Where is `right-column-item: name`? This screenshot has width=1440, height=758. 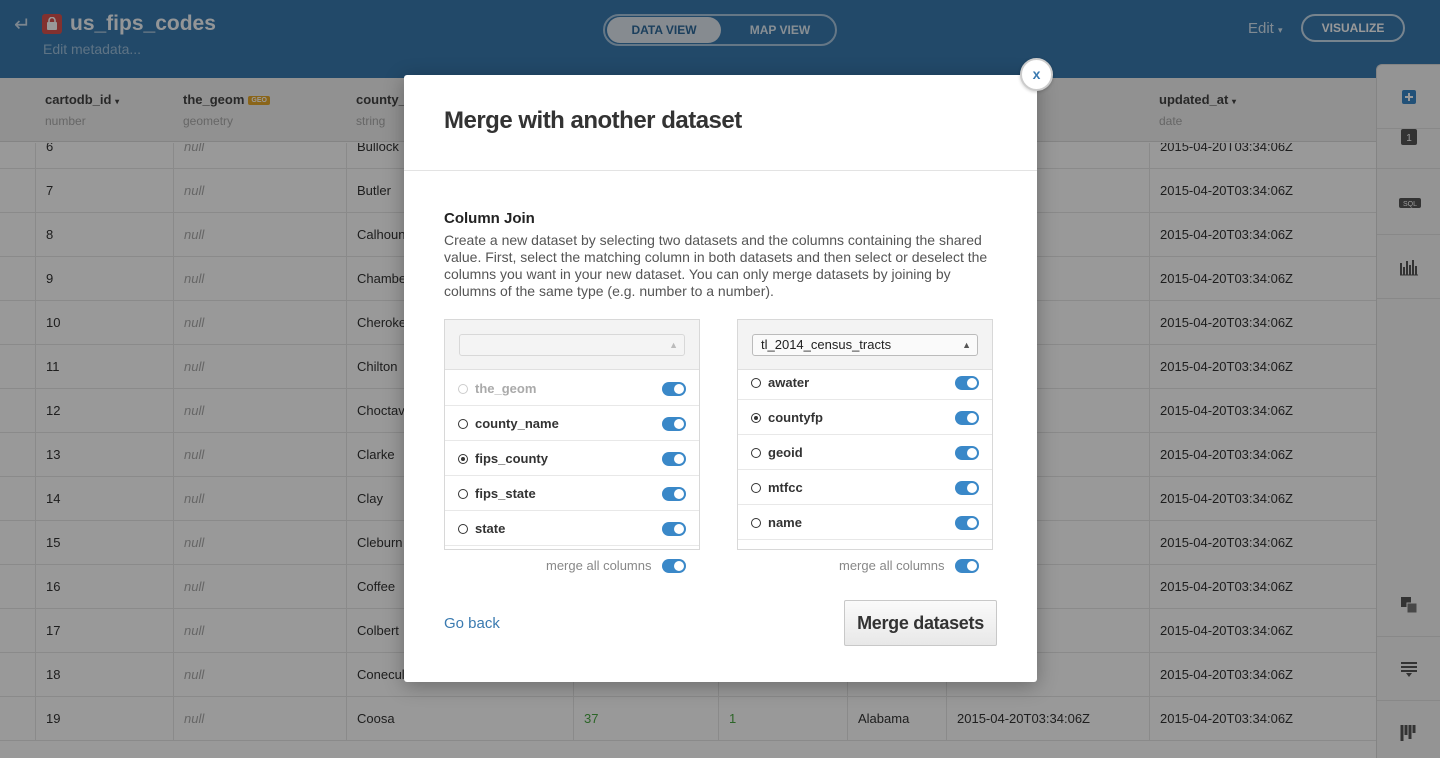 right-column-item: name is located at coordinates (865, 522).